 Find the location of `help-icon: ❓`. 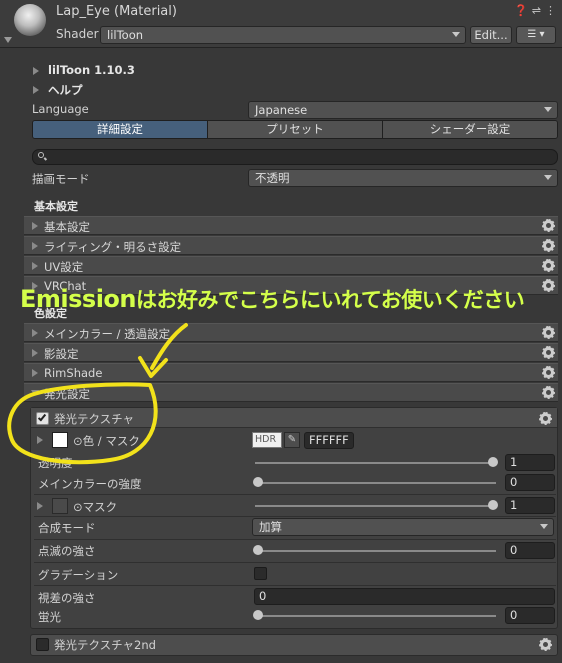

help-icon: ❓ is located at coordinates (521, 10).